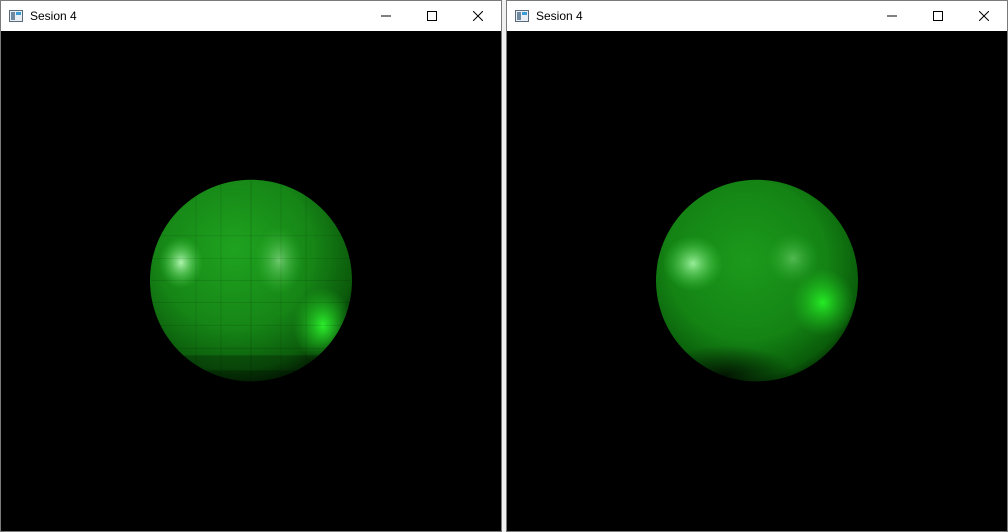  I want to click on flat-shaded-sphere-render, so click(251, 280).